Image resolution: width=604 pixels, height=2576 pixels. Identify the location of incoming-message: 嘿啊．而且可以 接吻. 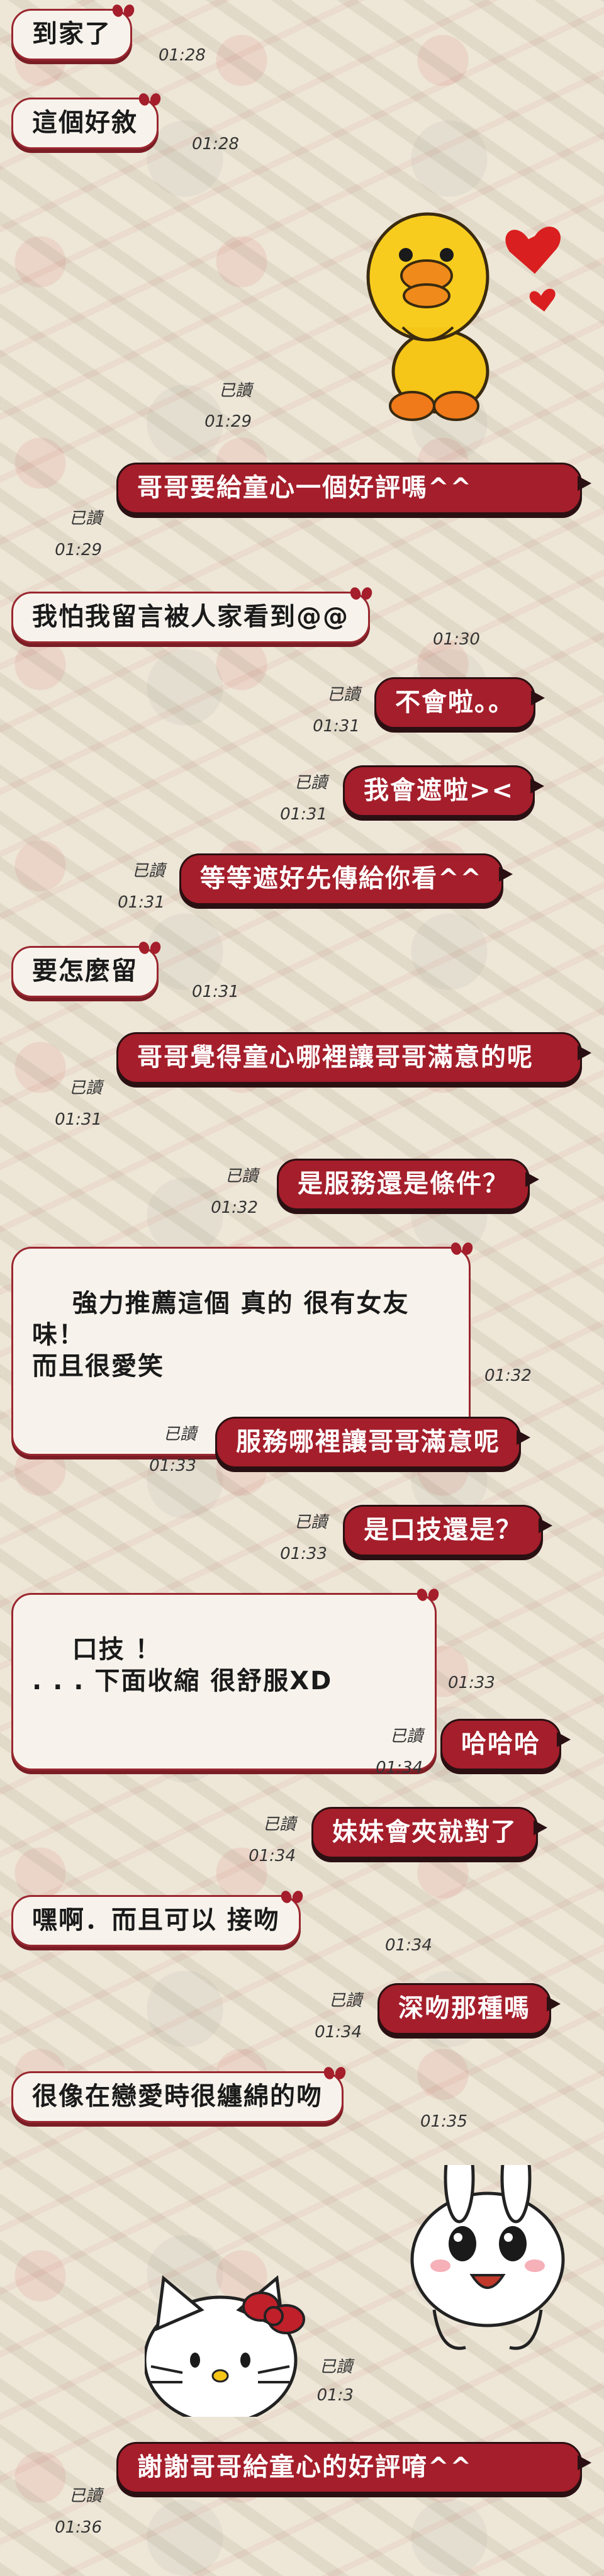
(156, 1921).